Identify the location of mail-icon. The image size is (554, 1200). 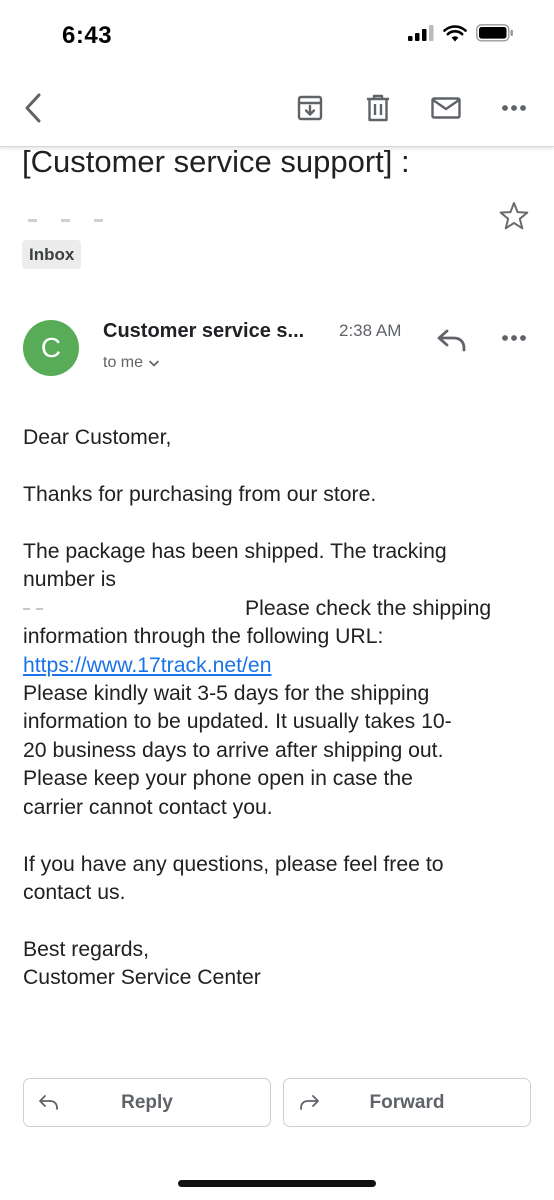
(446, 108).